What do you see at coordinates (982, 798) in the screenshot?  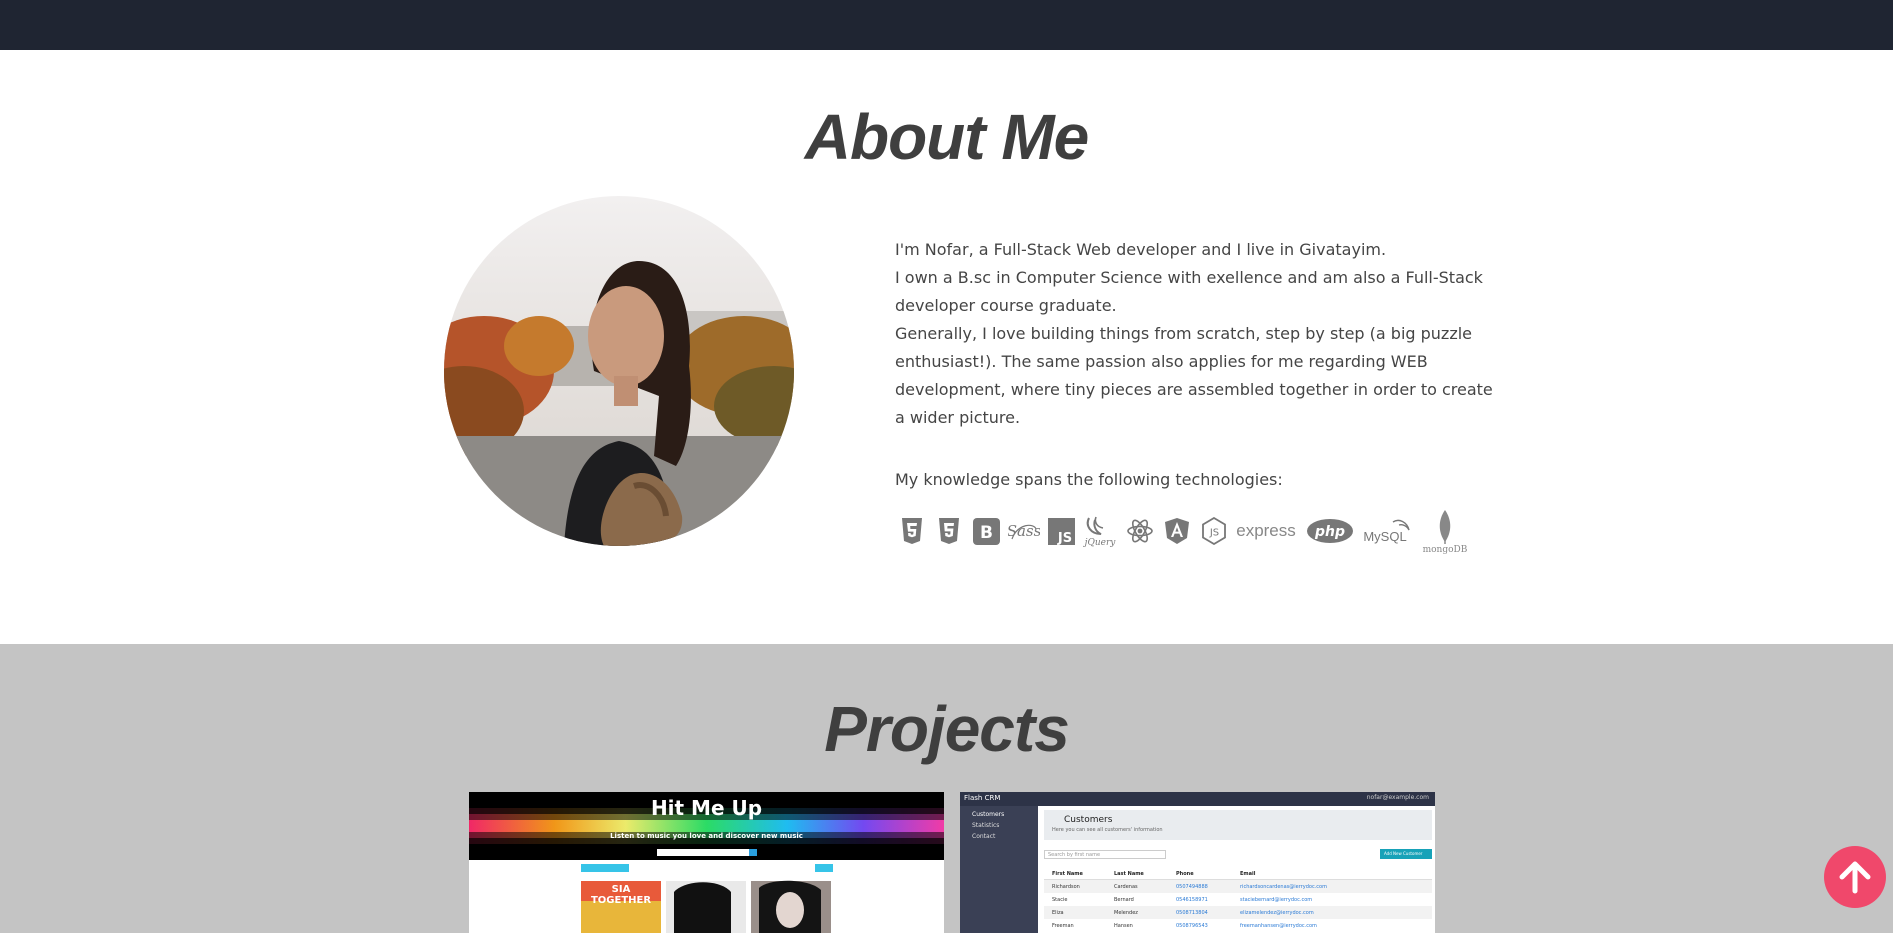 I see `crm-brand: Flash CRM` at bounding box center [982, 798].